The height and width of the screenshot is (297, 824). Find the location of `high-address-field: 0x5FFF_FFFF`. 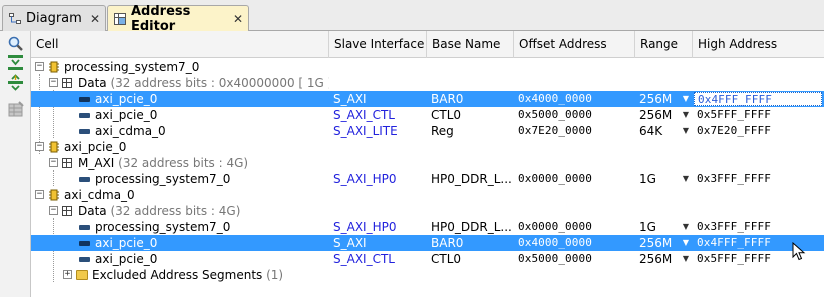

high-address-field: 0x5FFF_FFFF is located at coordinates (759, 115).